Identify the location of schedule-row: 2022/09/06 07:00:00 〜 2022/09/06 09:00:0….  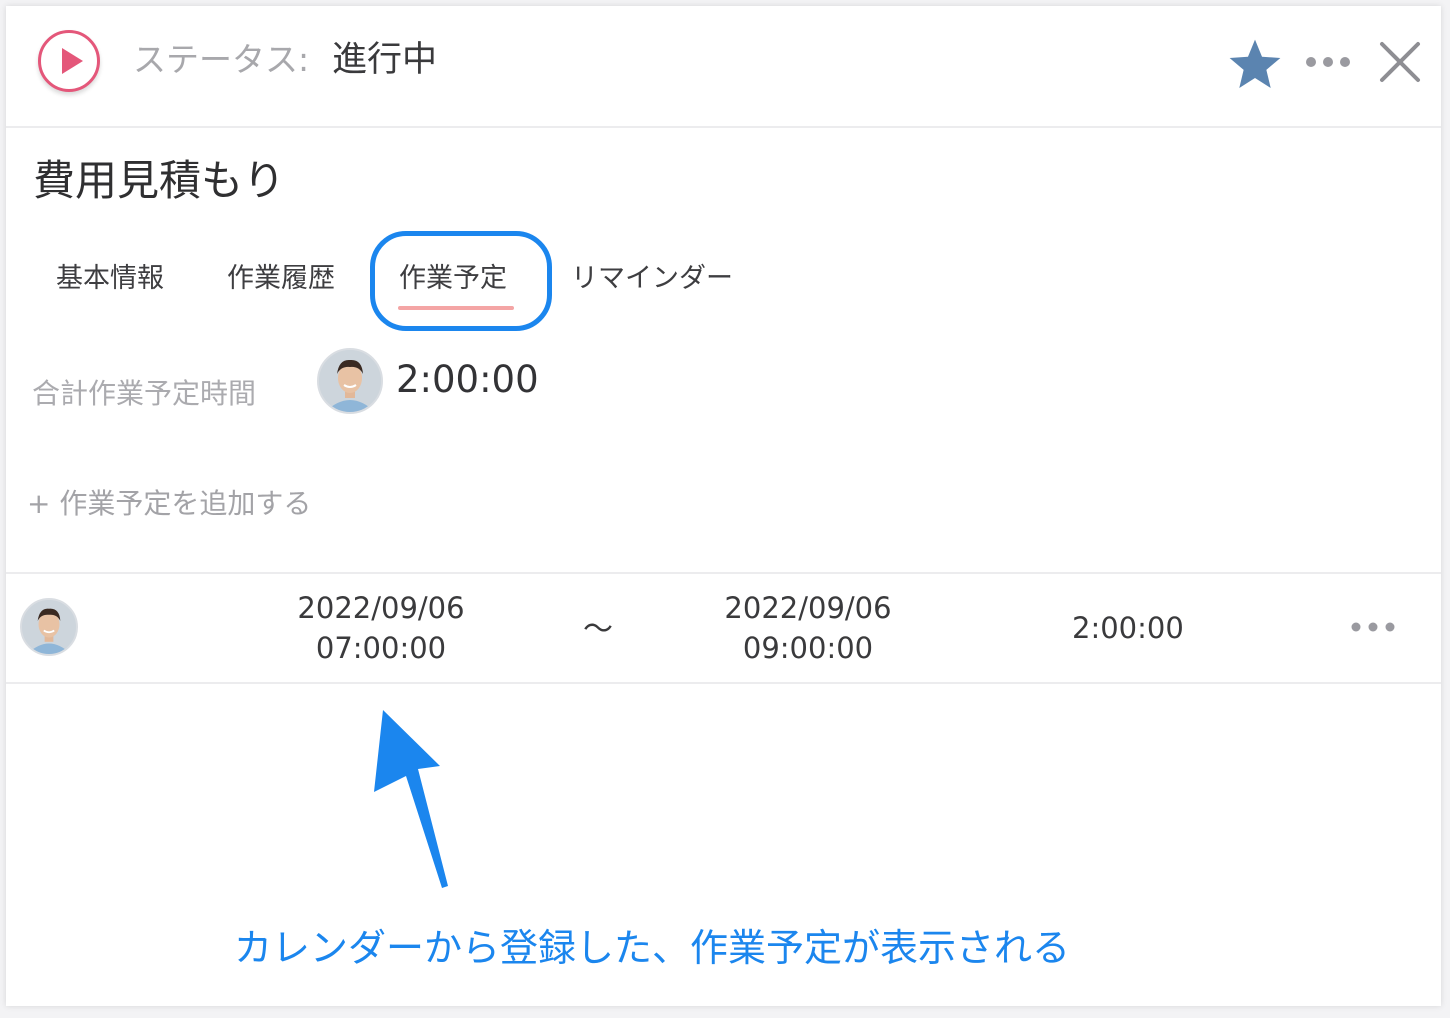
(723, 628).